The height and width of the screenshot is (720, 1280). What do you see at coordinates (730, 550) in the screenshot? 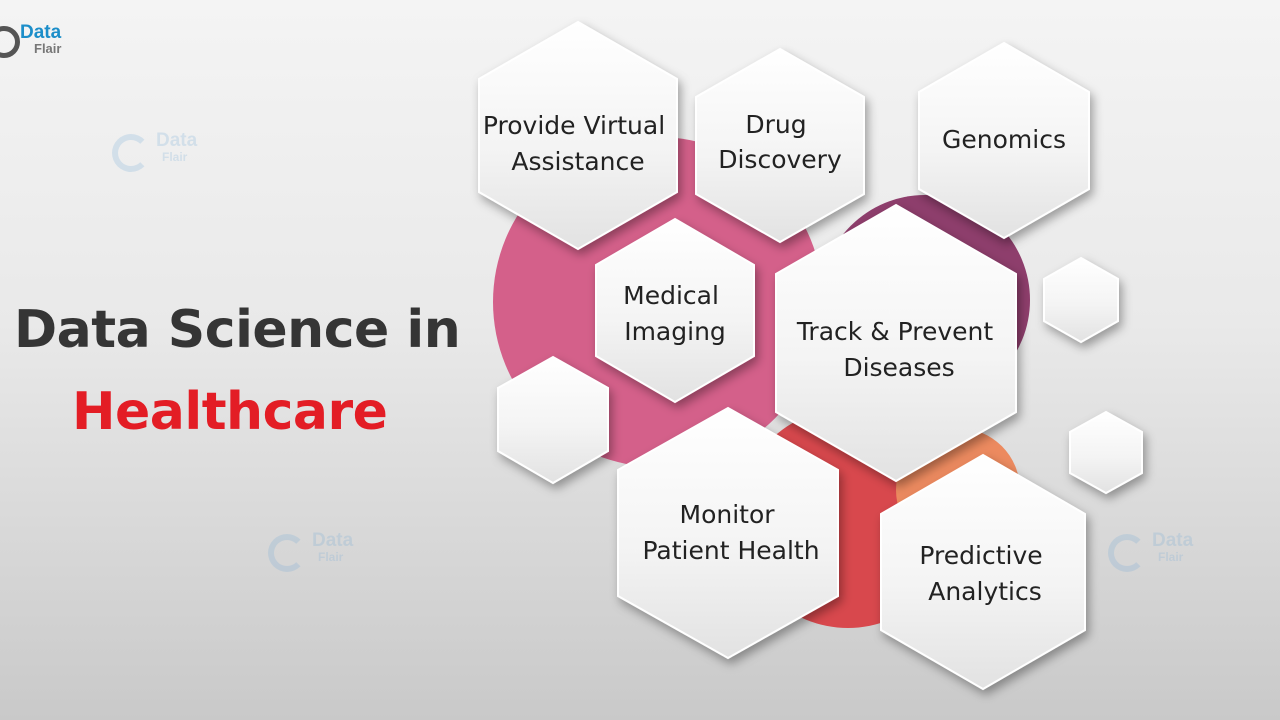
I see `node-label-line: Patient Health` at bounding box center [730, 550].